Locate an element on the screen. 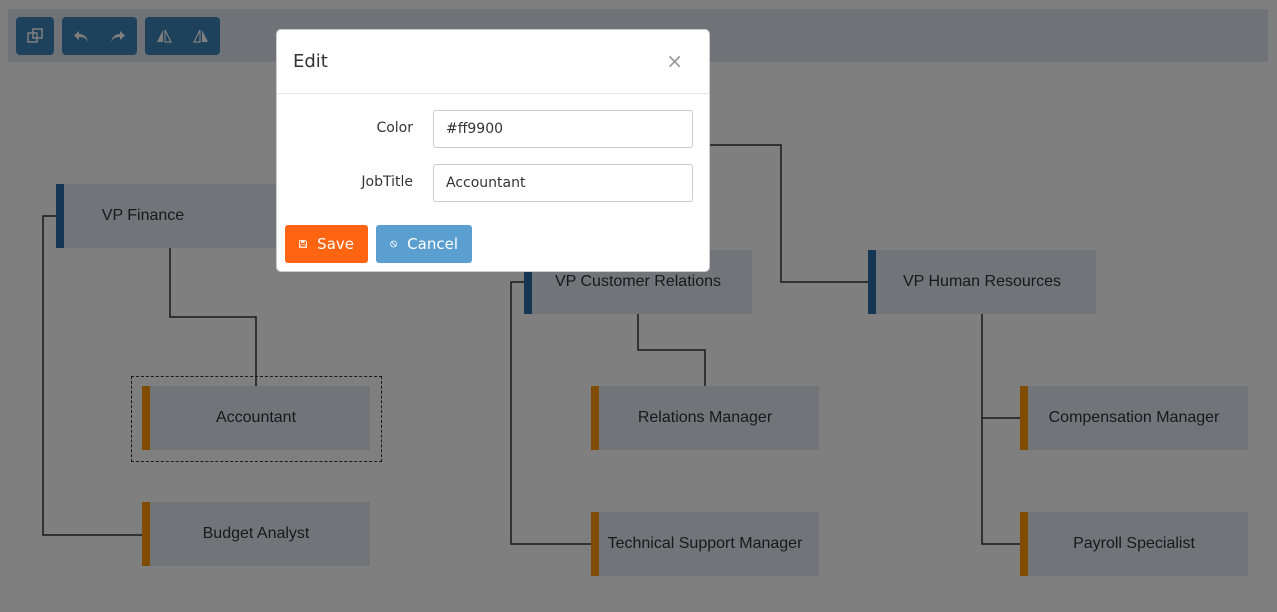  save-label: Save is located at coordinates (335, 244).